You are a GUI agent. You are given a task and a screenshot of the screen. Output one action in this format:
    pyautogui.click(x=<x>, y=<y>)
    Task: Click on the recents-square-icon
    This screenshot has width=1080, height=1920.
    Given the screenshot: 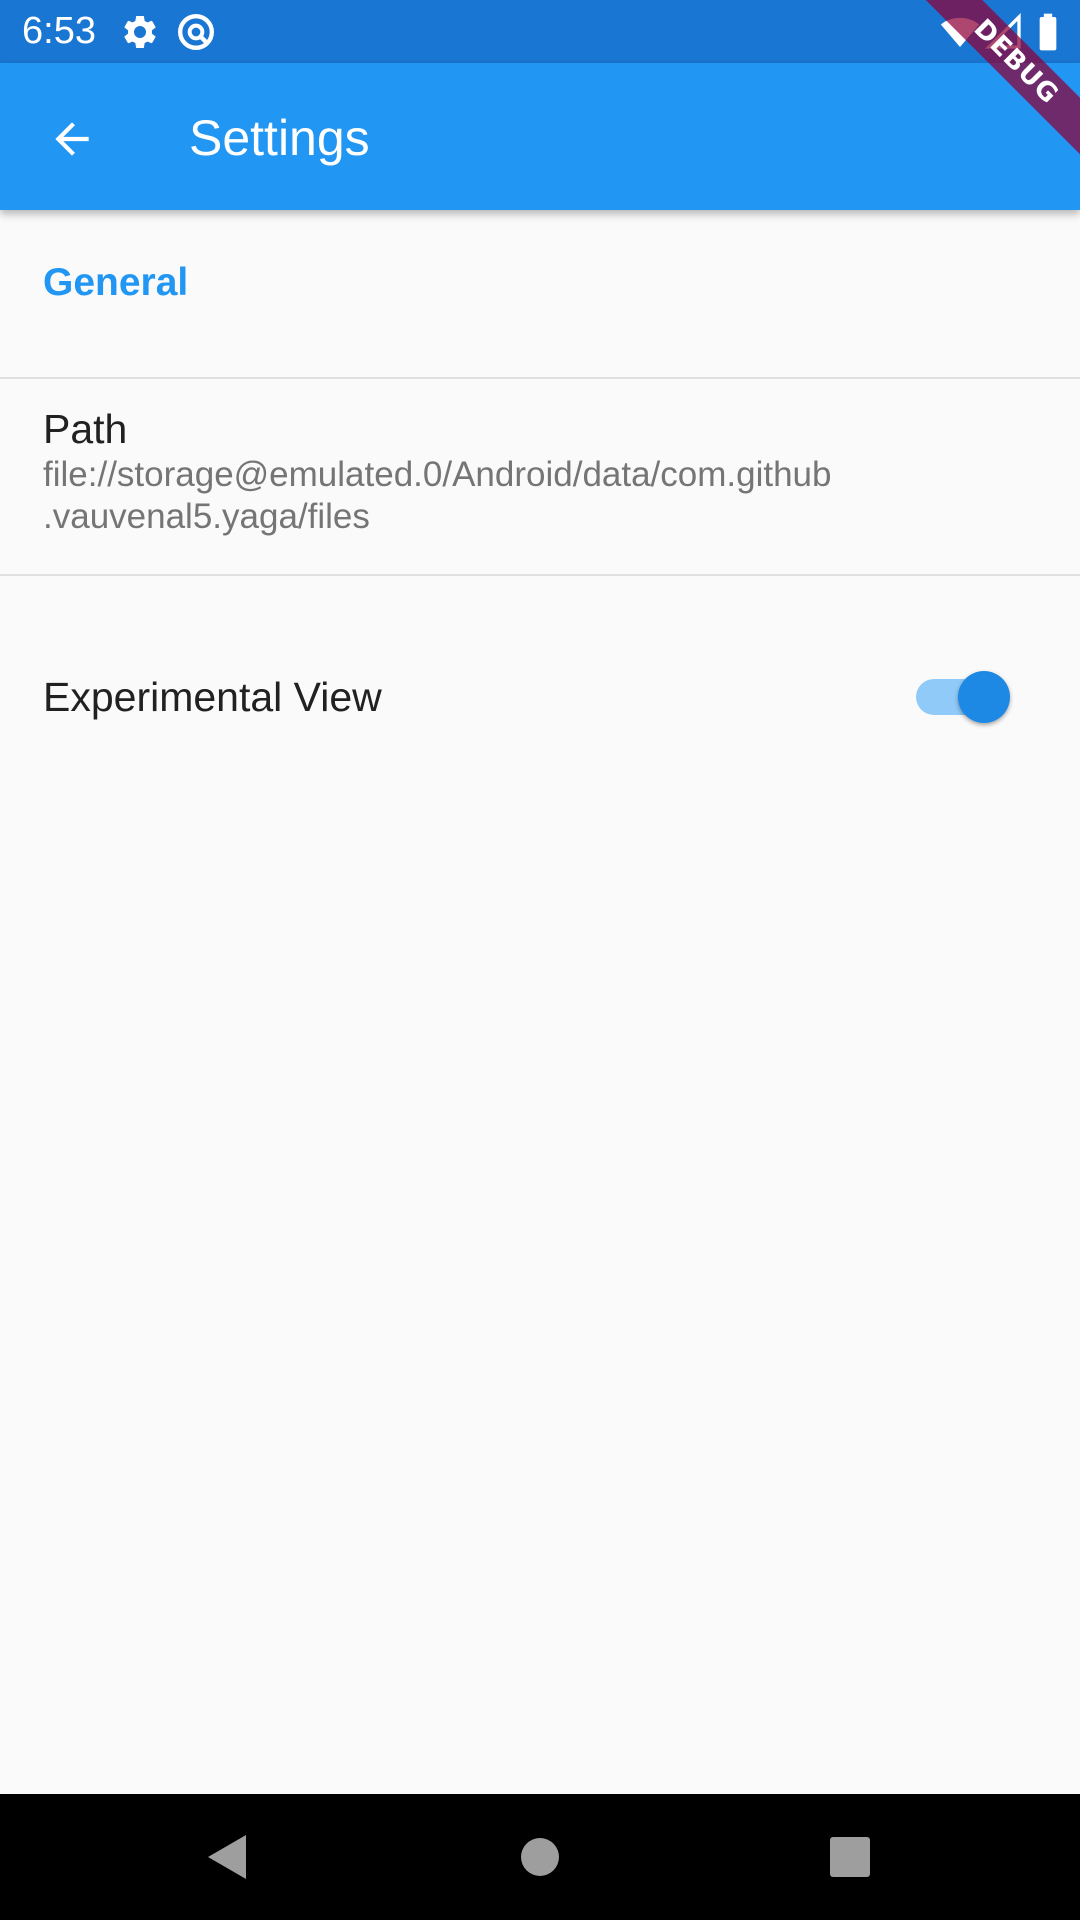 What is the action you would take?
    pyautogui.click(x=850, y=1857)
    